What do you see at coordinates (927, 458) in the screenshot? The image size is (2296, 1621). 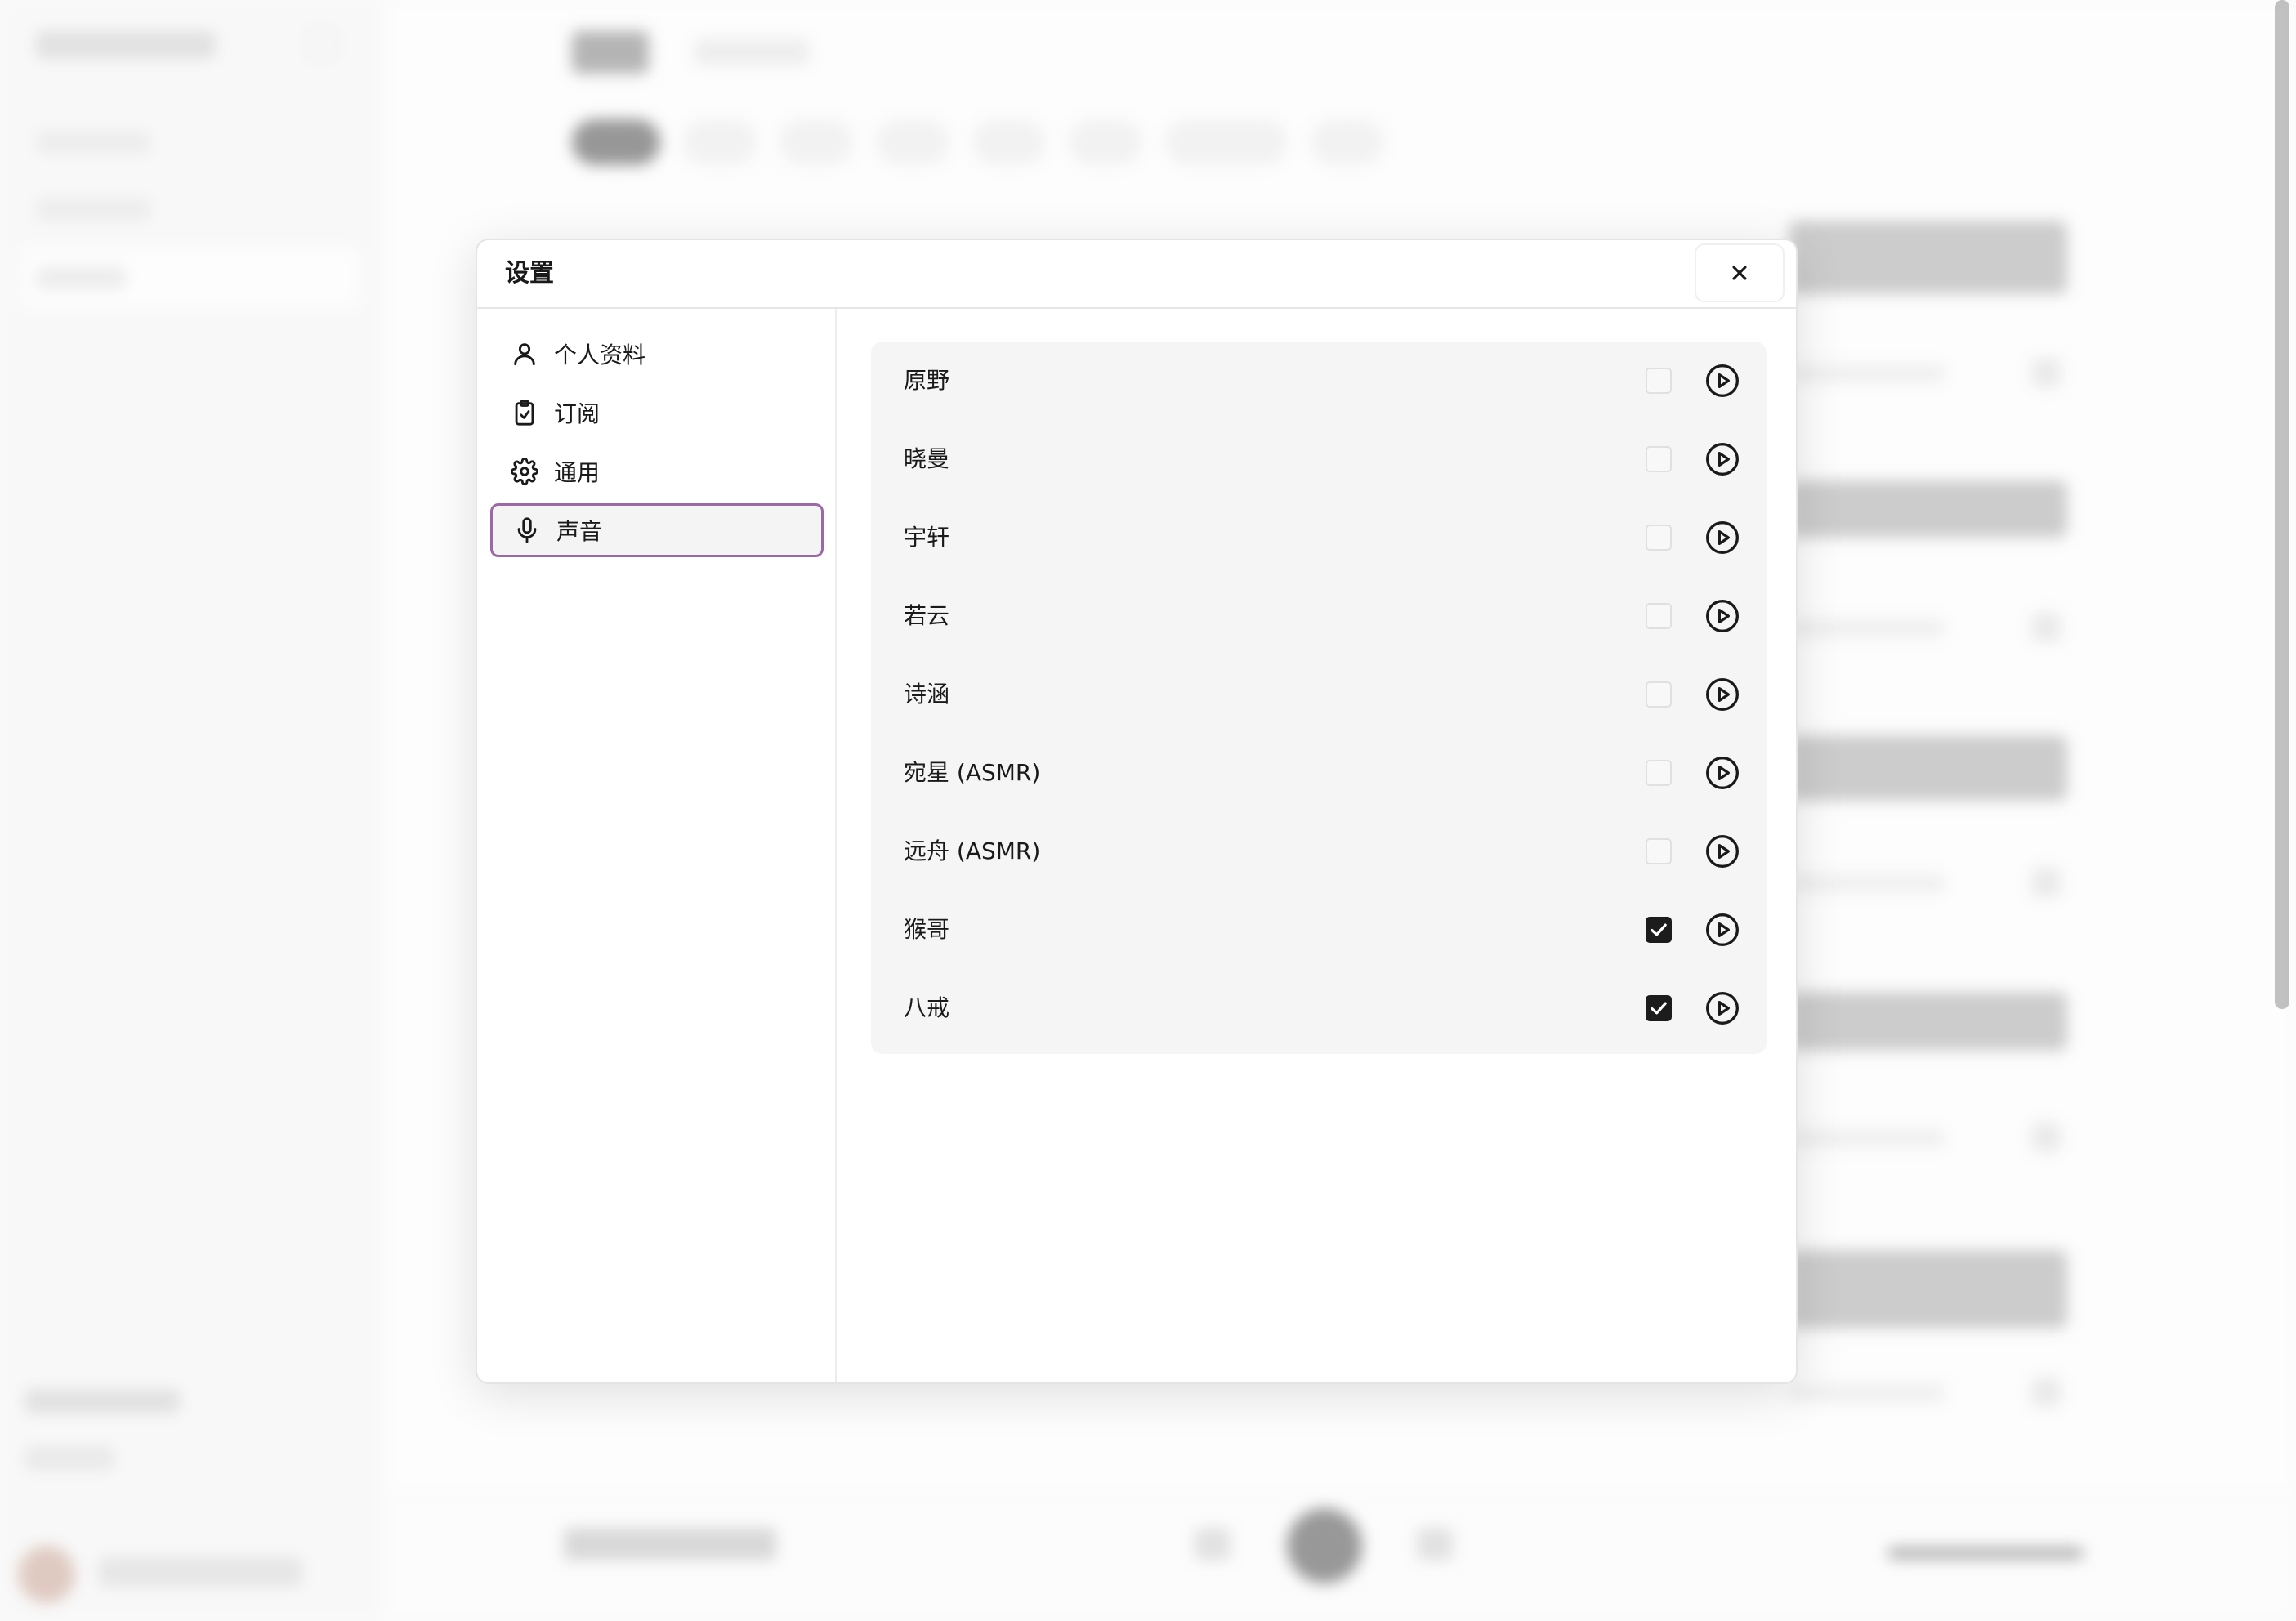 I see `voice-name: 晓曼` at bounding box center [927, 458].